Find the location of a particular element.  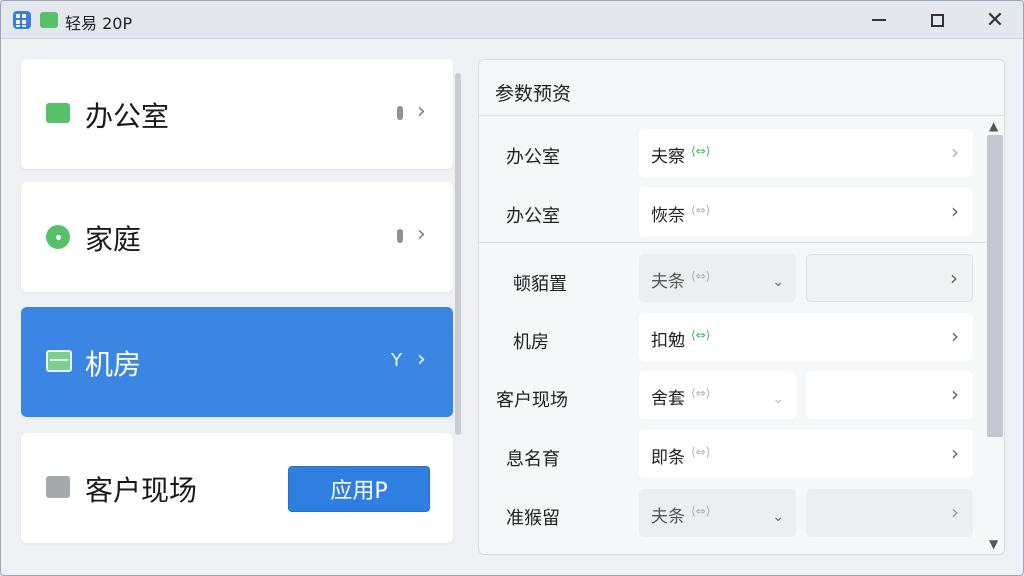

sidebar-item-label: 客户现场 is located at coordinates (141, 490).